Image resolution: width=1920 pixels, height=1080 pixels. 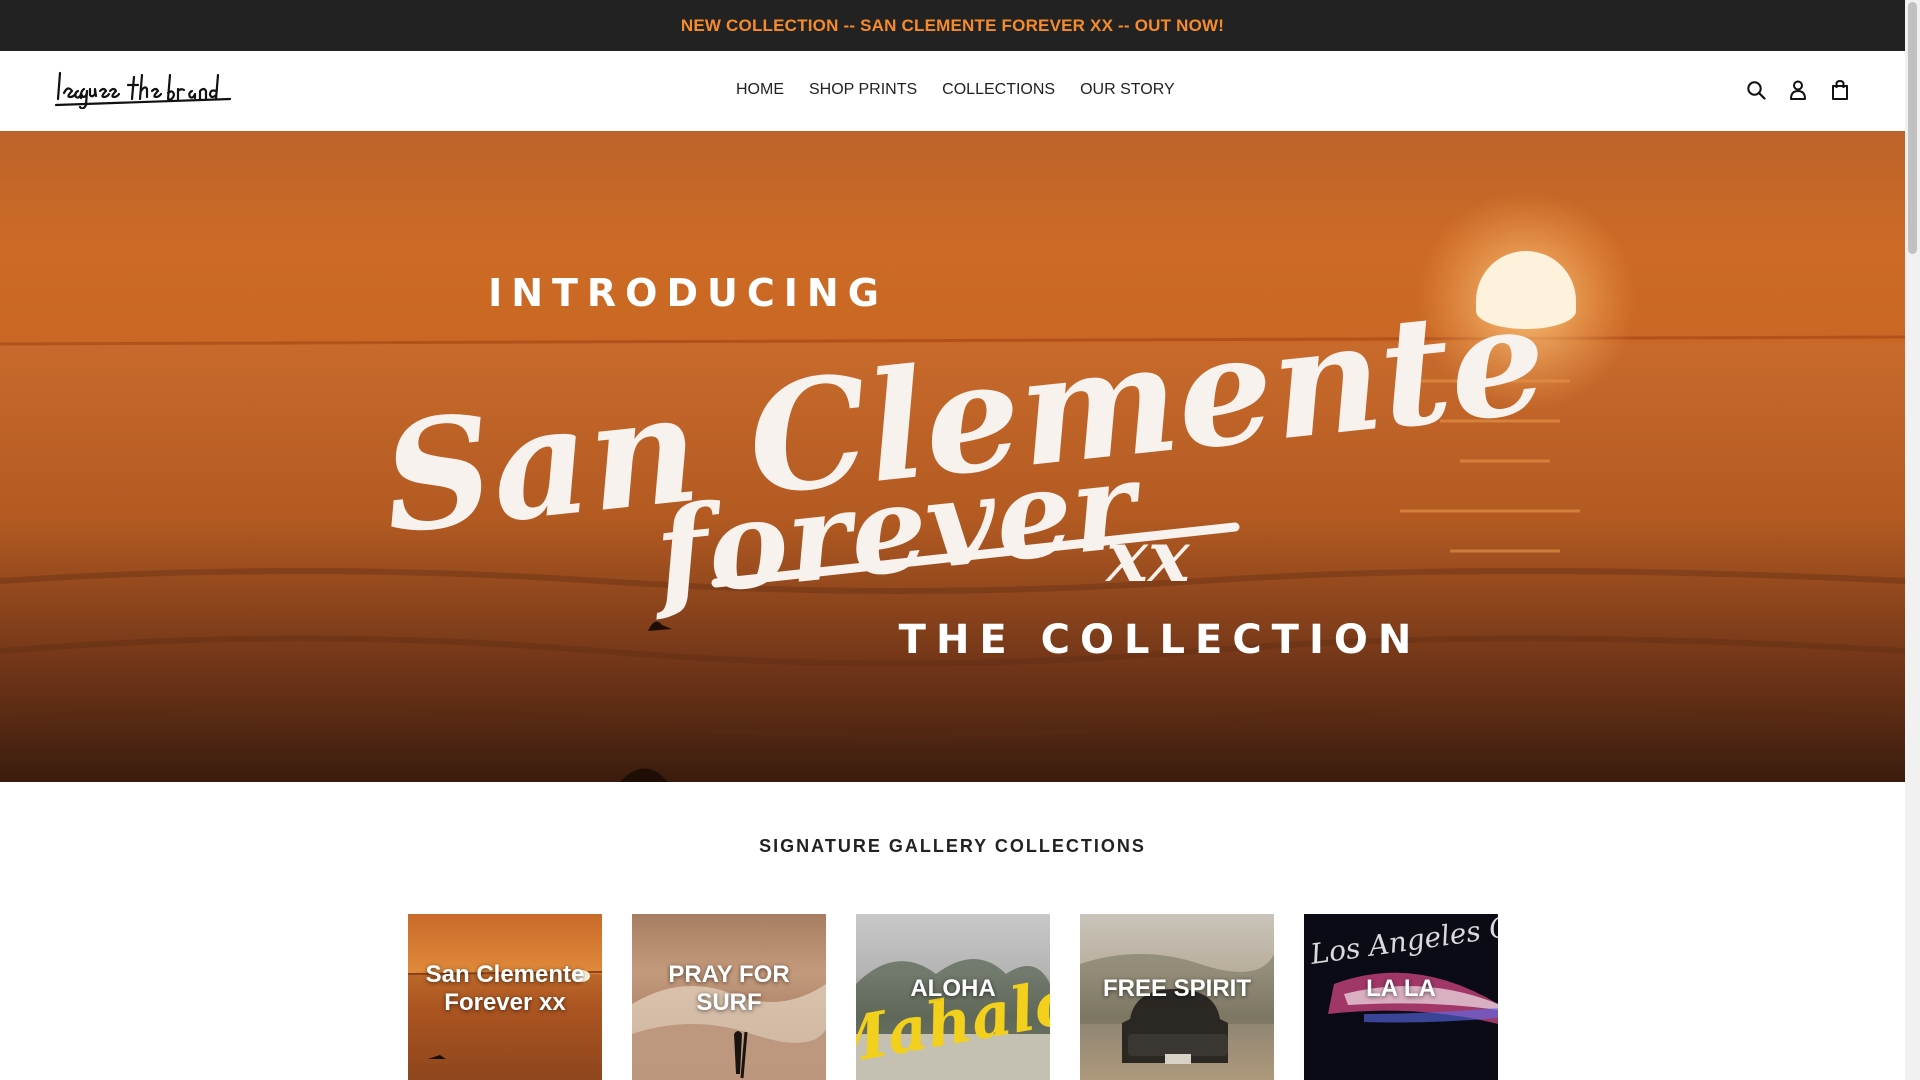 What do you see at coordinates (1912, 540) in the screenshot?
I see `page-scrollbar` at bounding box center [1912, 540].